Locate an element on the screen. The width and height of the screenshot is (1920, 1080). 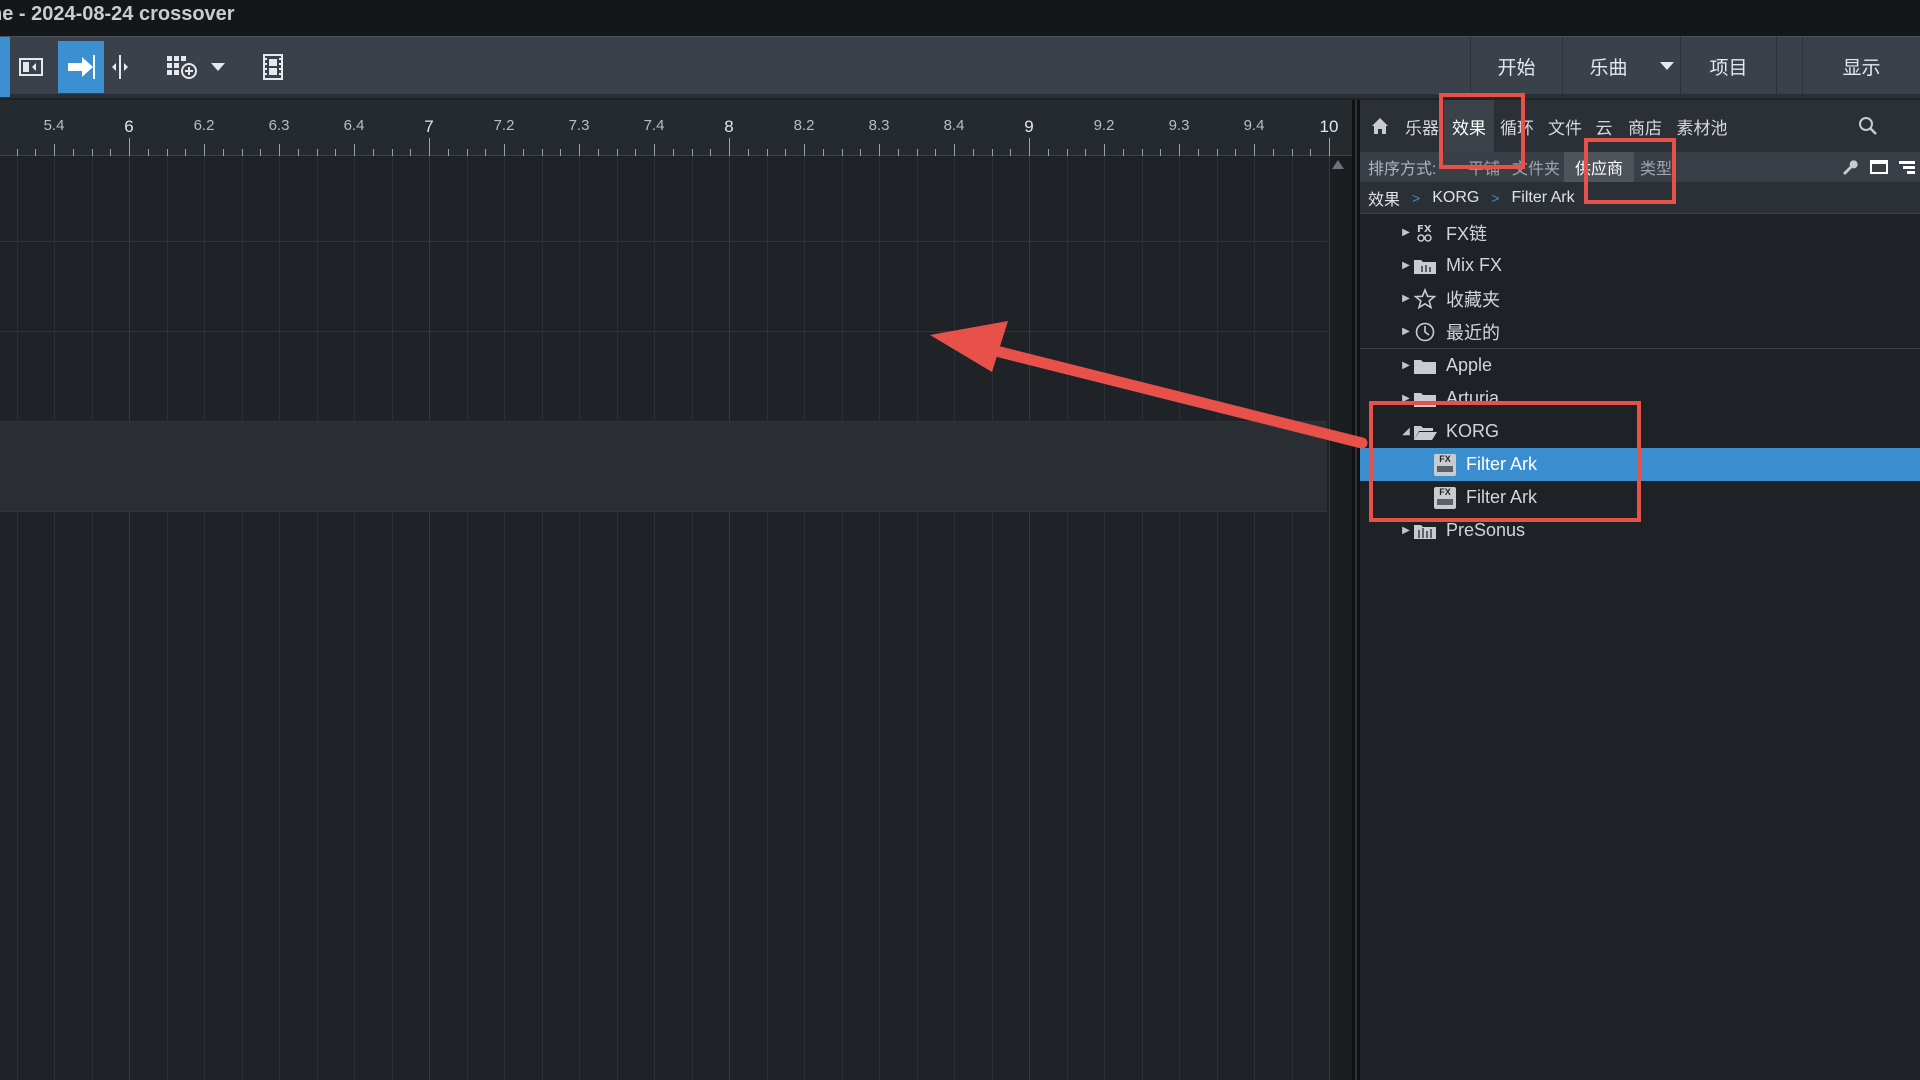
breadcrumb-filter-ark: Filter Ark is located at coordinates (1543, 198).